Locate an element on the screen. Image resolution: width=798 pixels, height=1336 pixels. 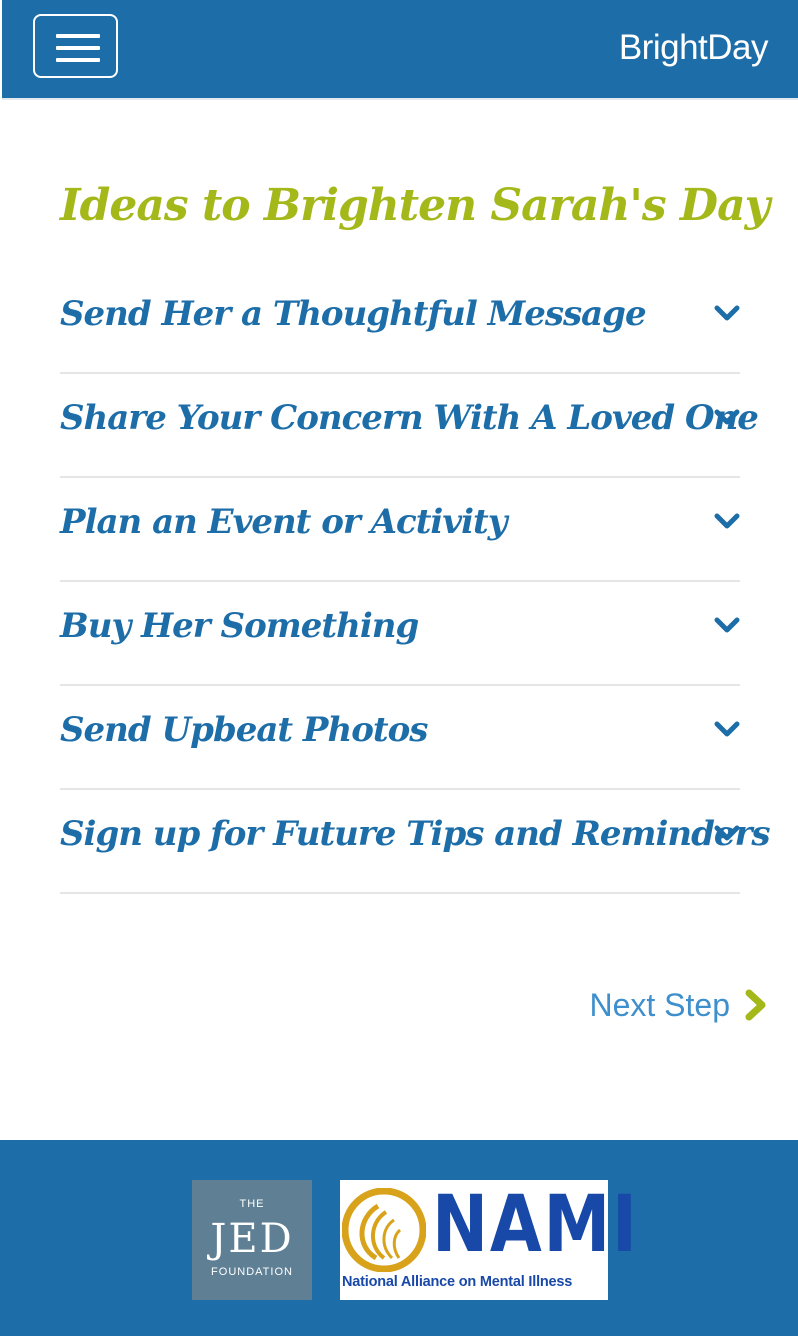
menu-toggle-button is located at coordinates (75, 46).